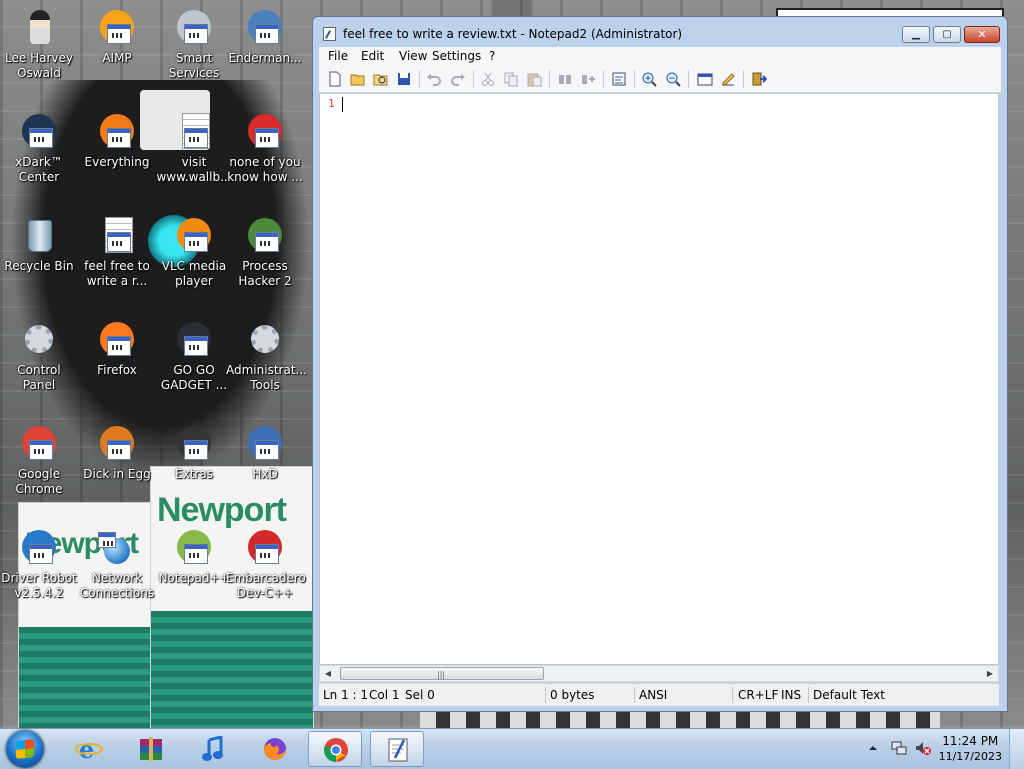  I want to click on notepadpp-icon, so click(194, 547).